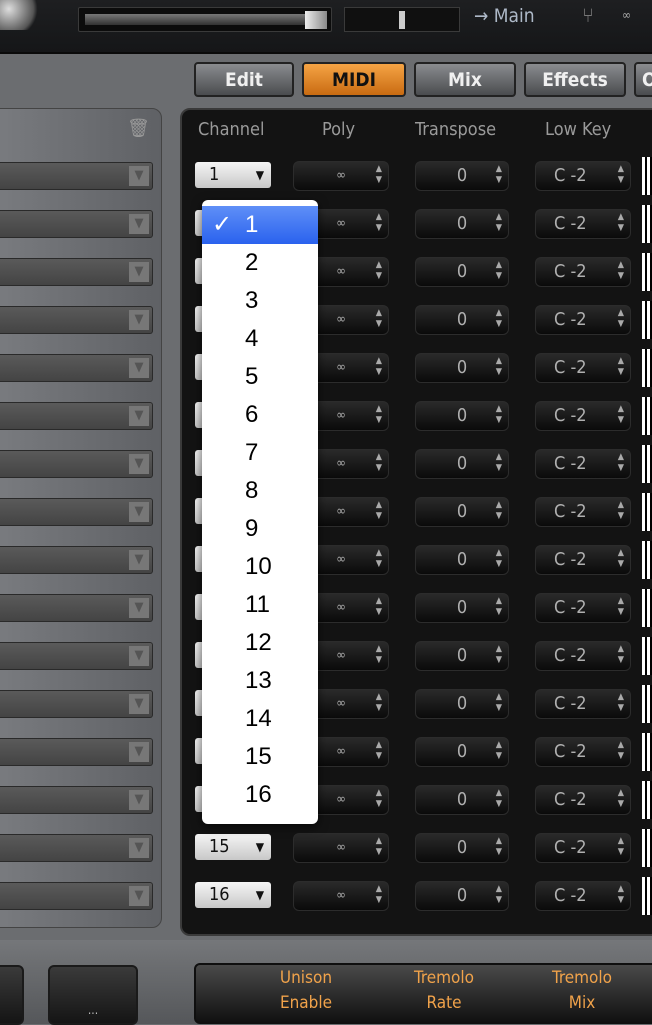  Describe the element at coordinates (233, 895) in the screenshot. I see `channel-select: 16 ▼` at that location.